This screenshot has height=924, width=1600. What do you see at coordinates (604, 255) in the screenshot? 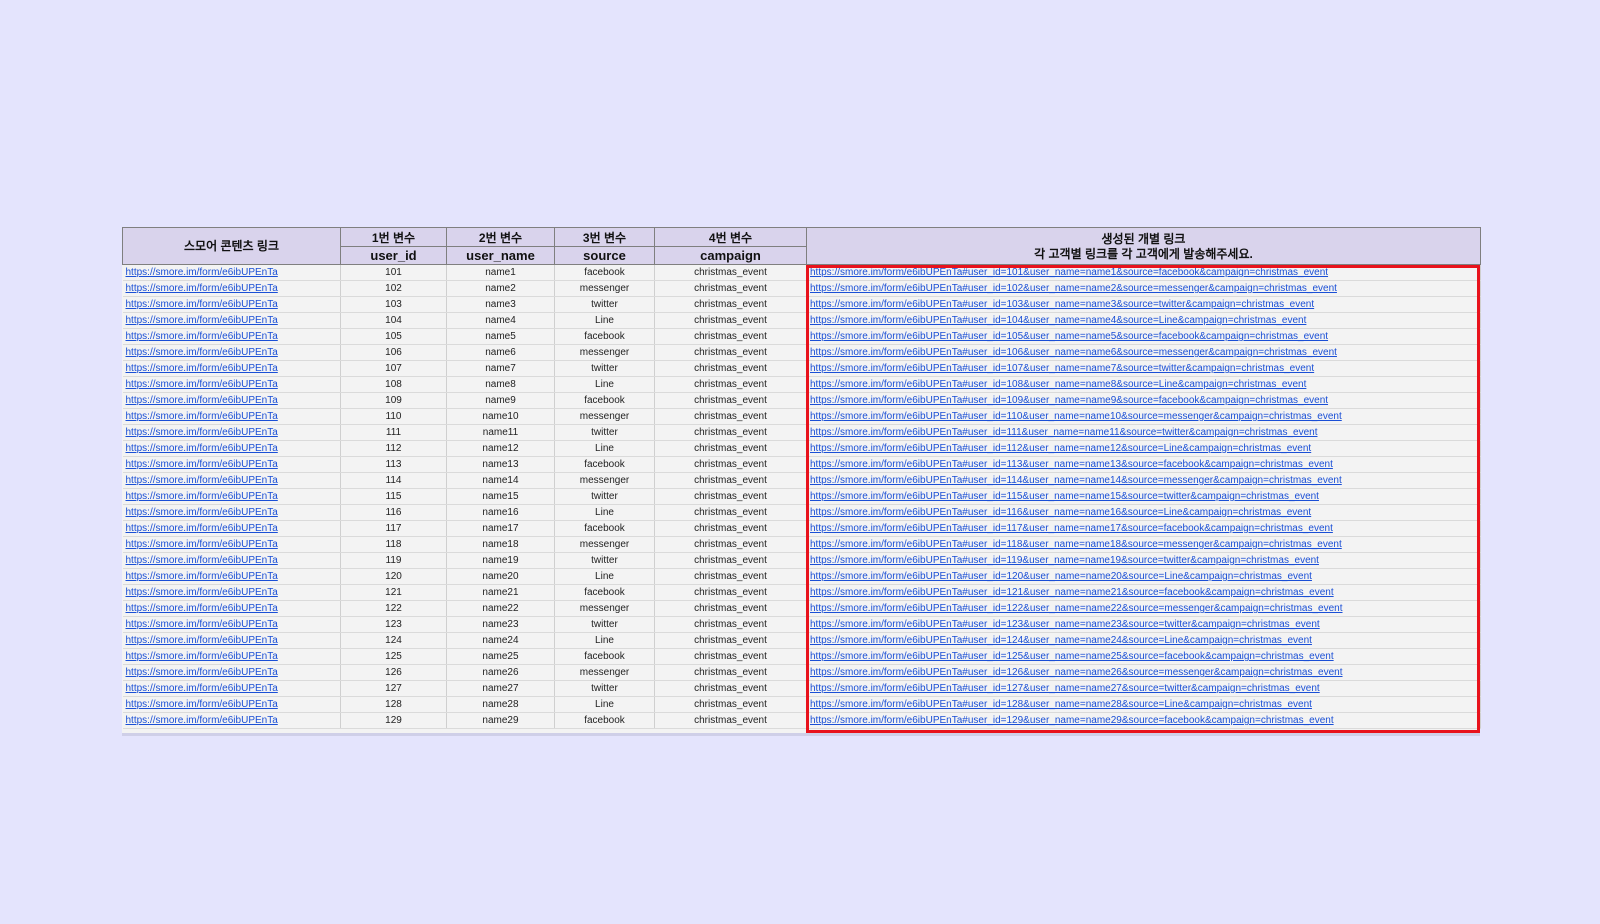
I see `header-source: source` at bounding box center [604, 255].